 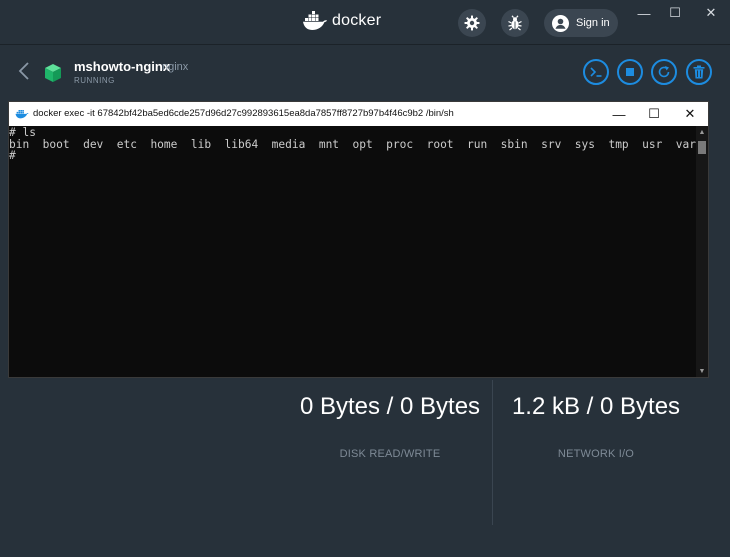 What do you see at coordinates (619, 114) in the screenshot?
I see `terminal-minimize-button: —` at bounding box center [619, 114].